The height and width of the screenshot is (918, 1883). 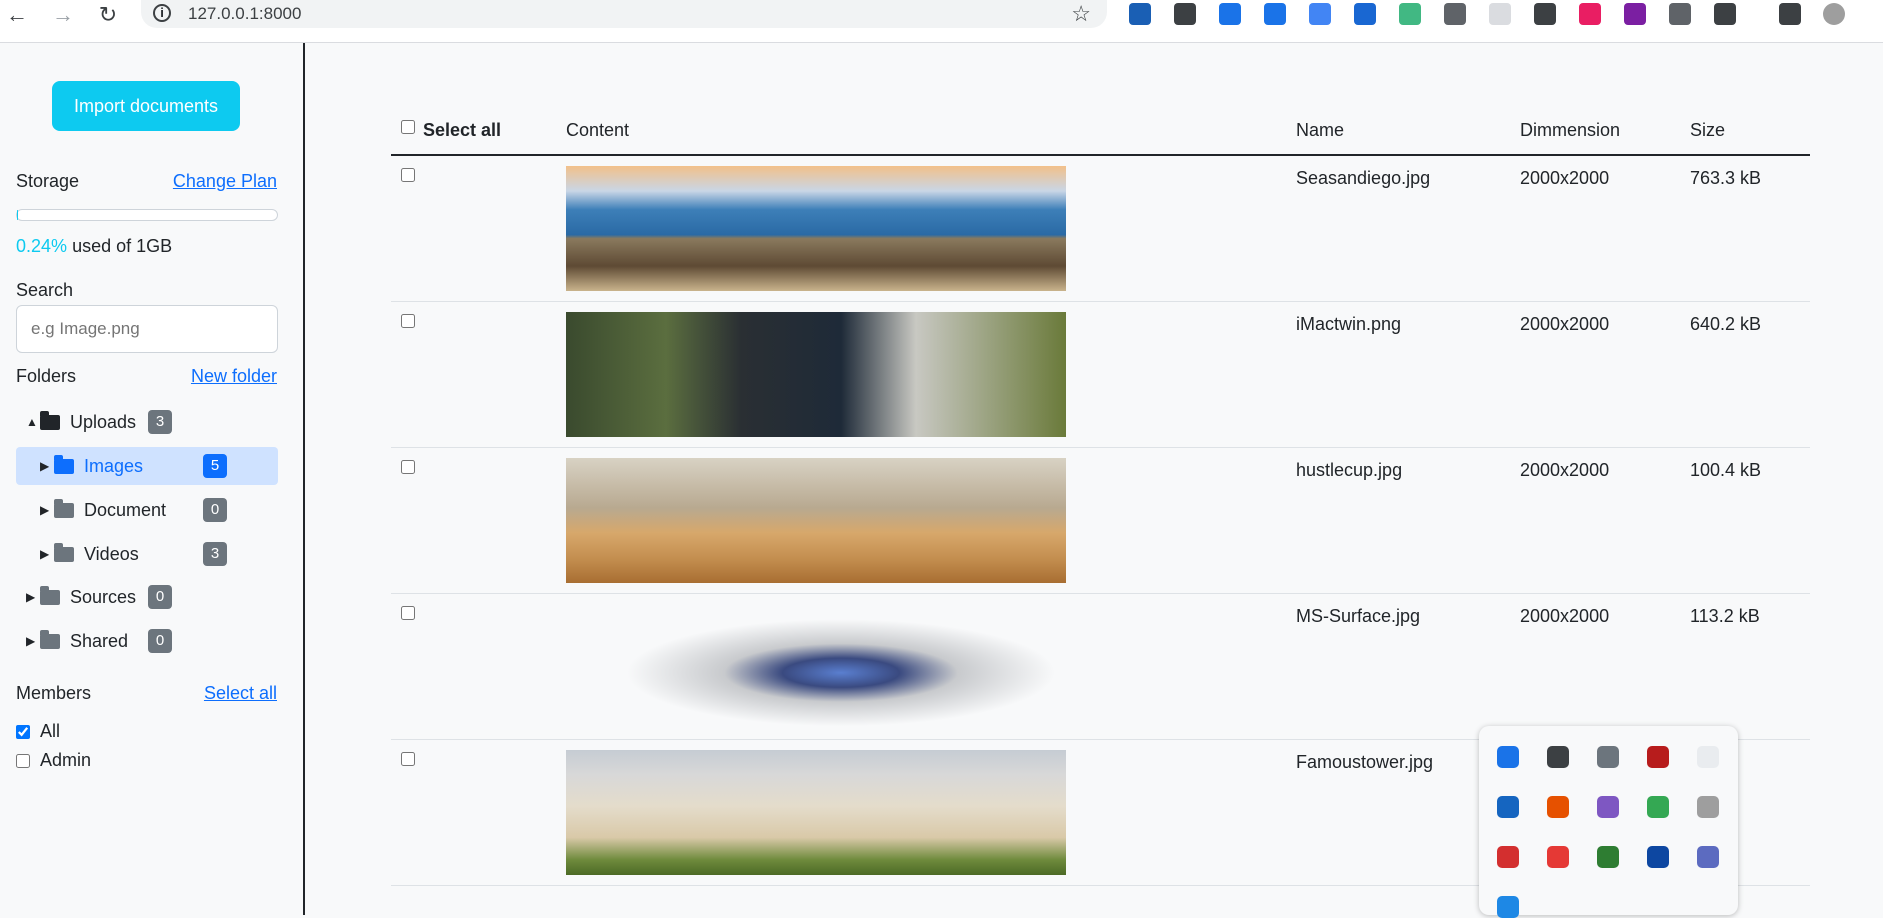 What do you see at coordinates (1320, 130) in the screenshot?
I see `name-header: Name` at bounding box center [1320, 130].